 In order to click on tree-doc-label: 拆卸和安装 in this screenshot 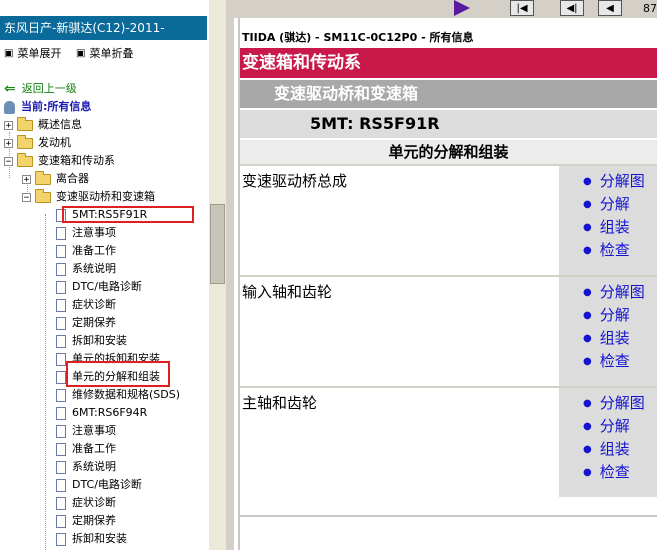, I will do `click(99, 340)`.